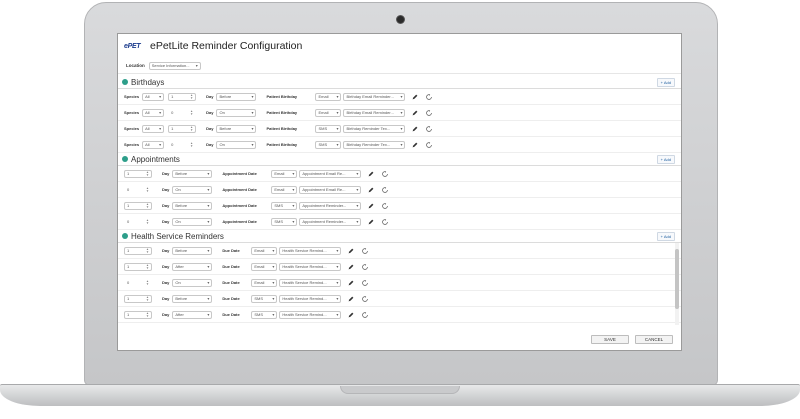 This screenshot has width=800, height=419. What do you see at coordinates (665, 236) in the screenshot?
I see `add-health-reminder-button: + Add` at bounding box center [665, 236].